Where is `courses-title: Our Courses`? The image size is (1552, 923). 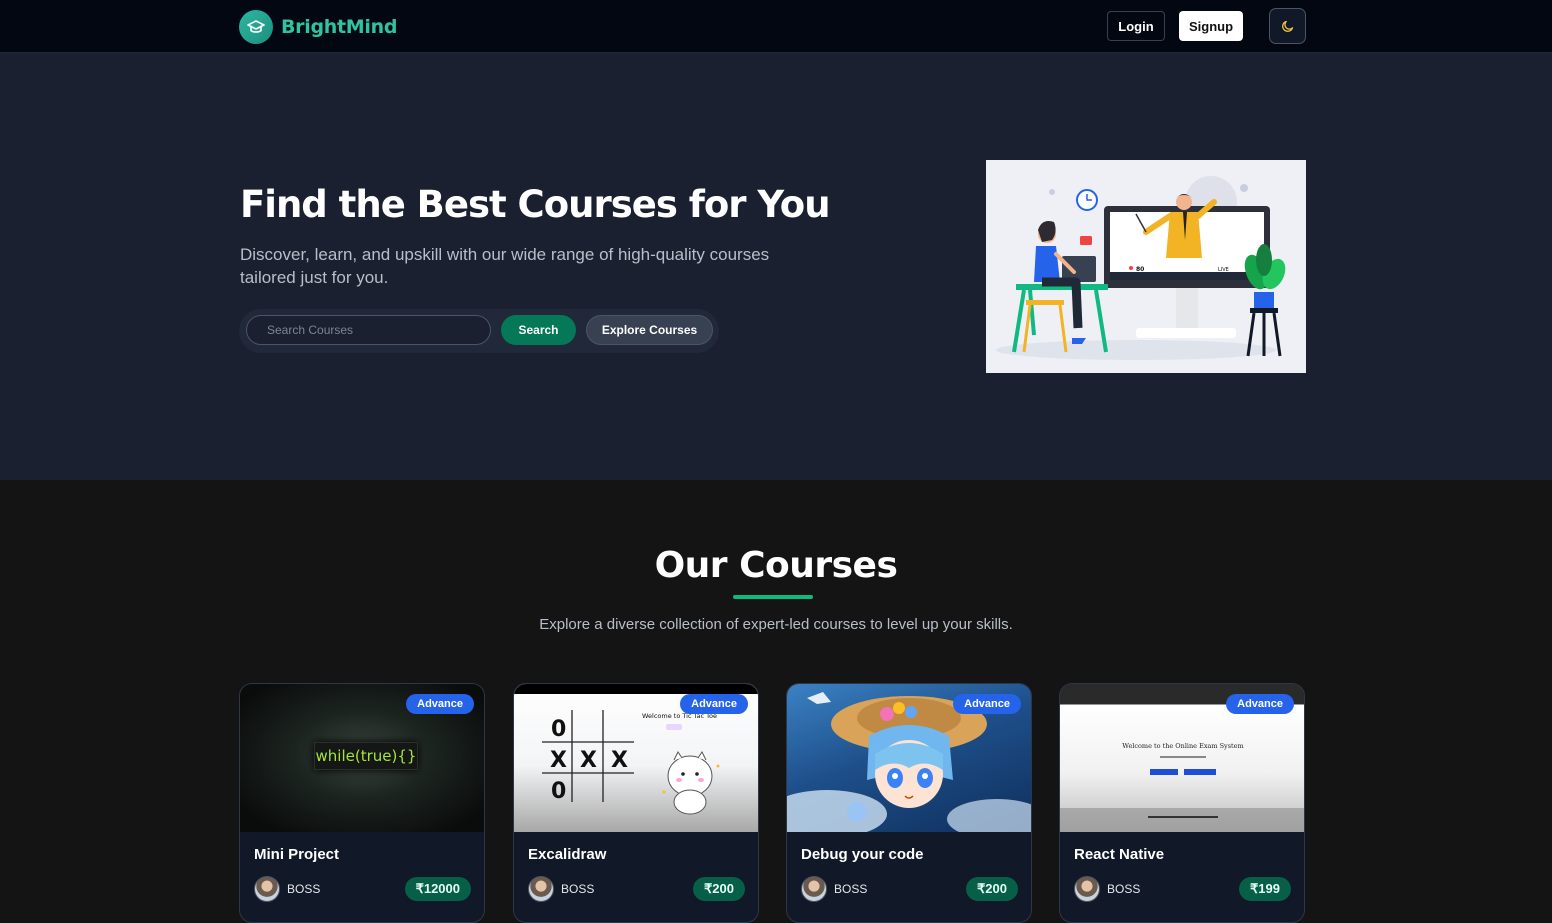 courses-title: Our Courses is located at coordinates (776, 565).